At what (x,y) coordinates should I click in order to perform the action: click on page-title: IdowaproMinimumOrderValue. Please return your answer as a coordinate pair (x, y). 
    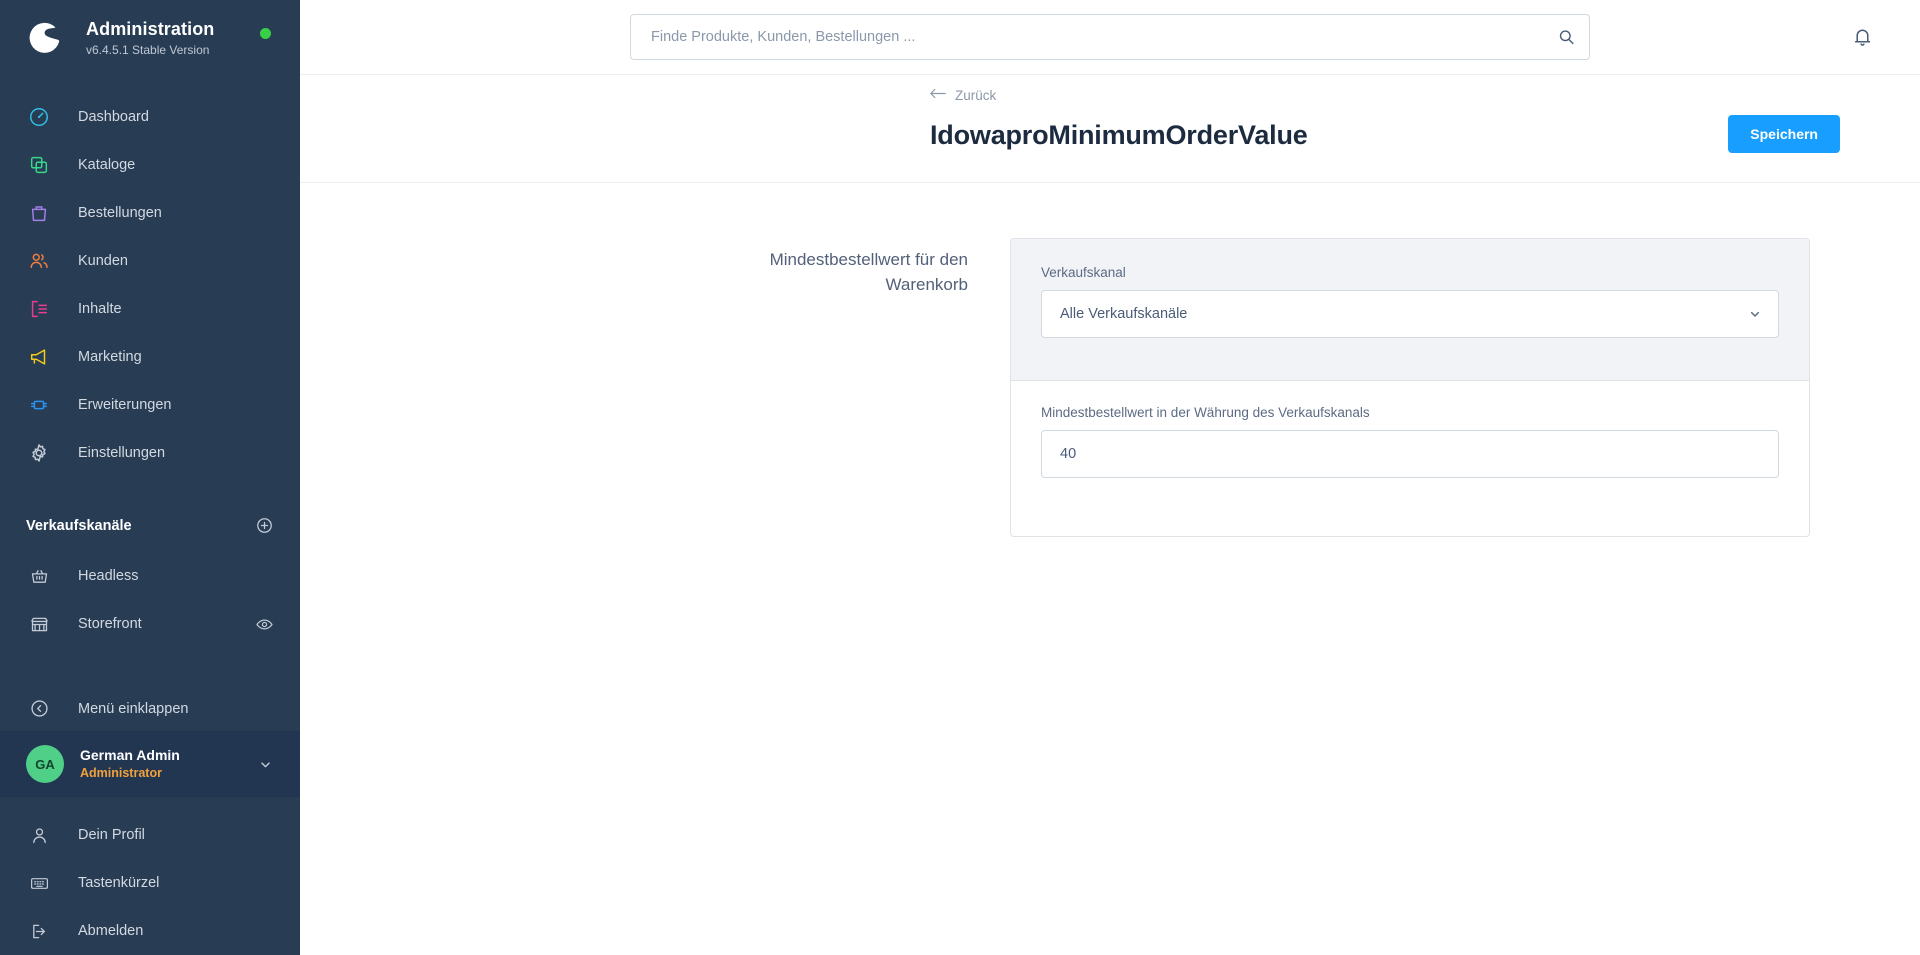
    Looking at the image, I should click on (1119, 135).